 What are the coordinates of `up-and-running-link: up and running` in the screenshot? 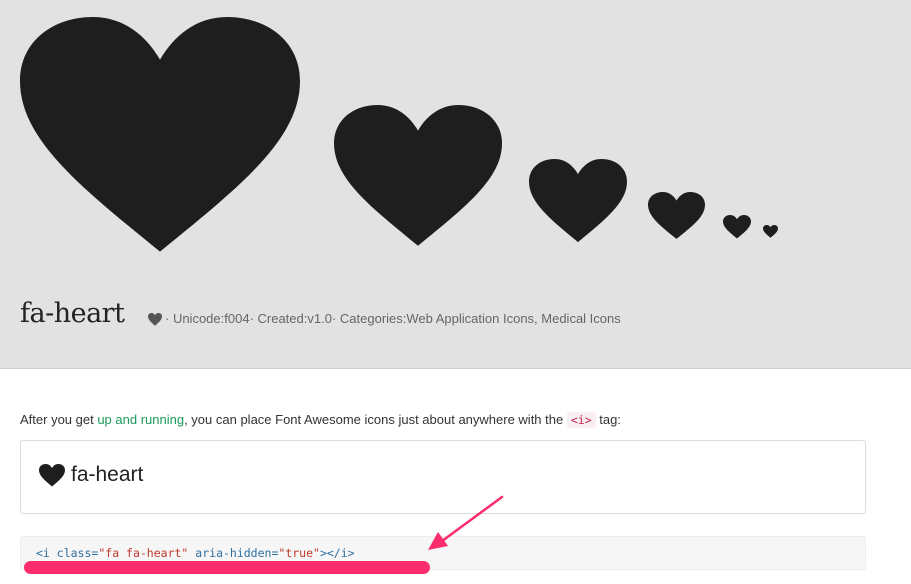 It's located at (140, 419).